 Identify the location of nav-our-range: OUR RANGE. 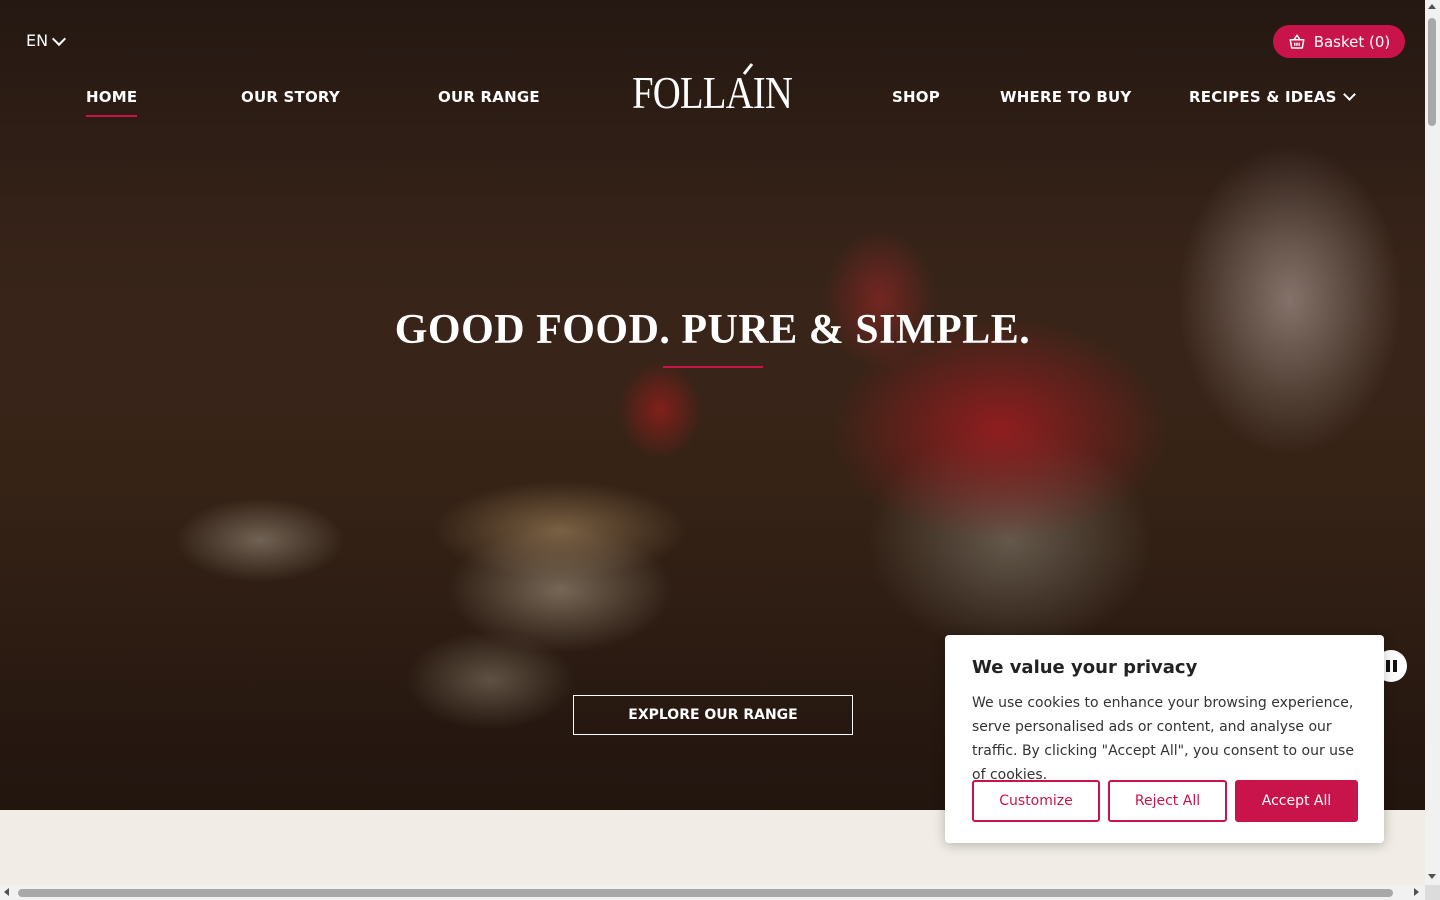
(489, 97).